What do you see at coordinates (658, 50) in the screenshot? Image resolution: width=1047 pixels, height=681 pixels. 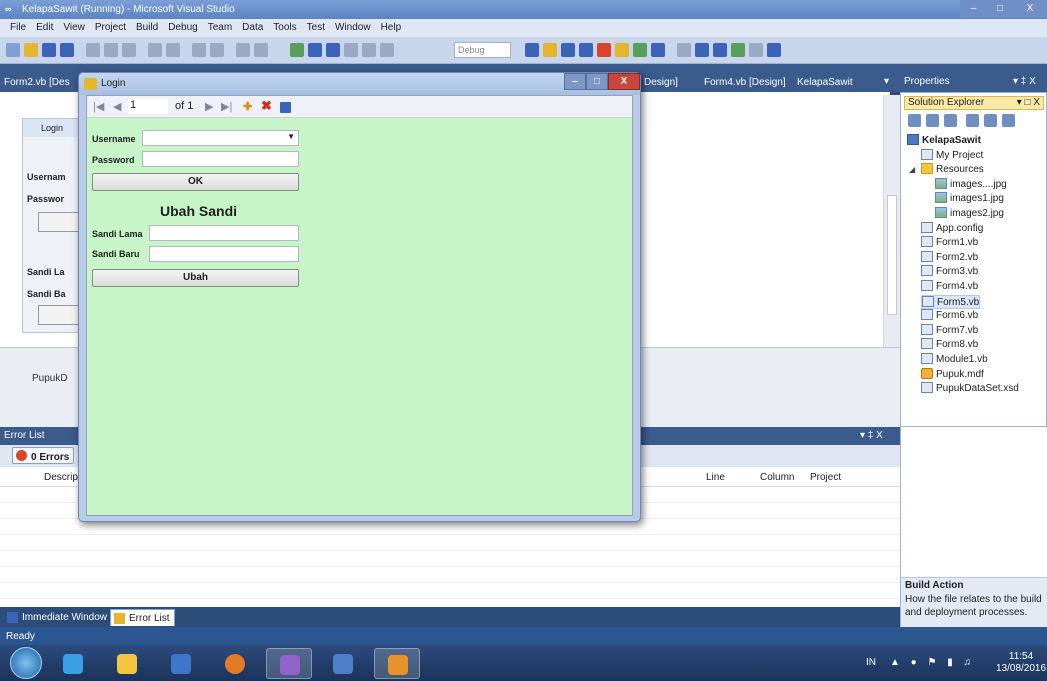 I see `command-window-icon` at bounding box center [658, 50].